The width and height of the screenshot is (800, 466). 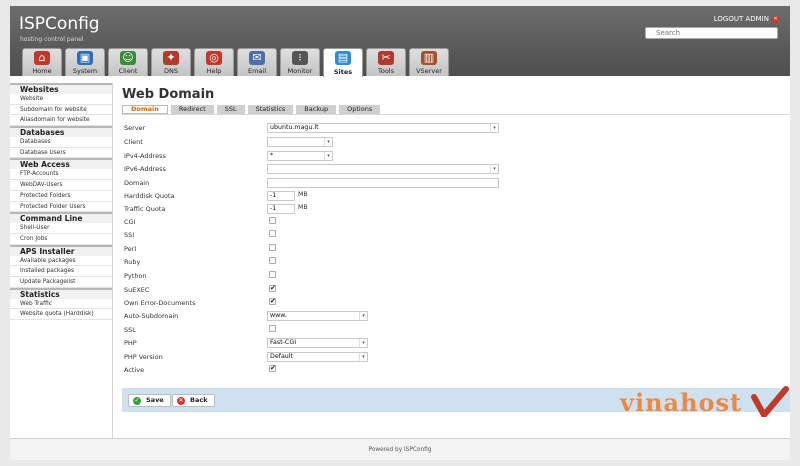 What do you see at coordinates (214, 71) in the screenshot?
I see `tab-label: Help` at bounding box center [214, 71].